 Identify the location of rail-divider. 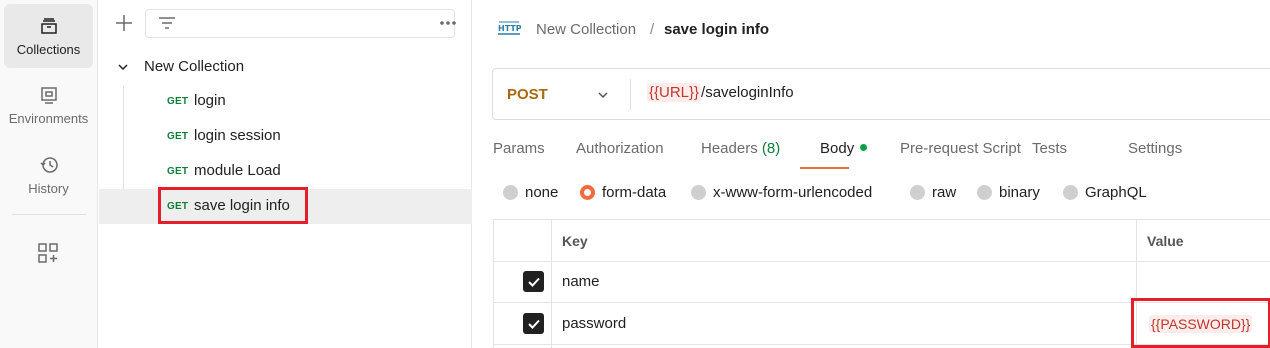
(49, 214).